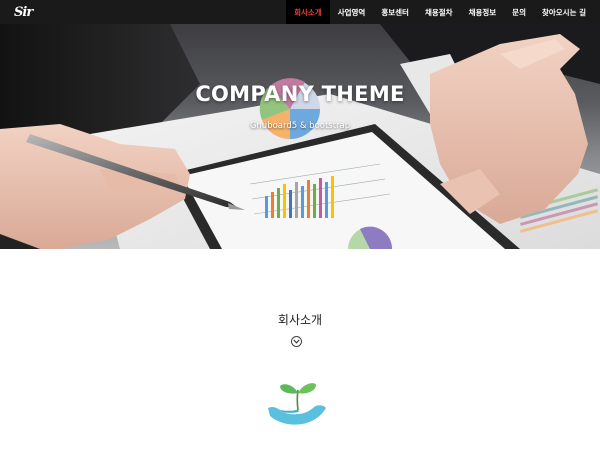 This screenshot has height=450, width=600. Describe the element at coordinates (308, 12) in the screenshot. I see `nav-item-company: 회사소개` at that location.